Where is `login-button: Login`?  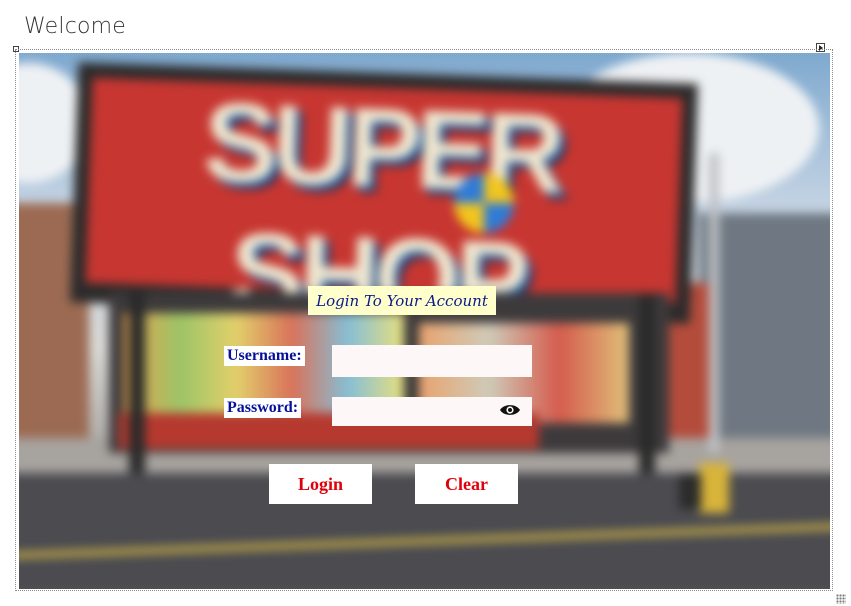
login-button: Login is located at coordinates (320, 484).